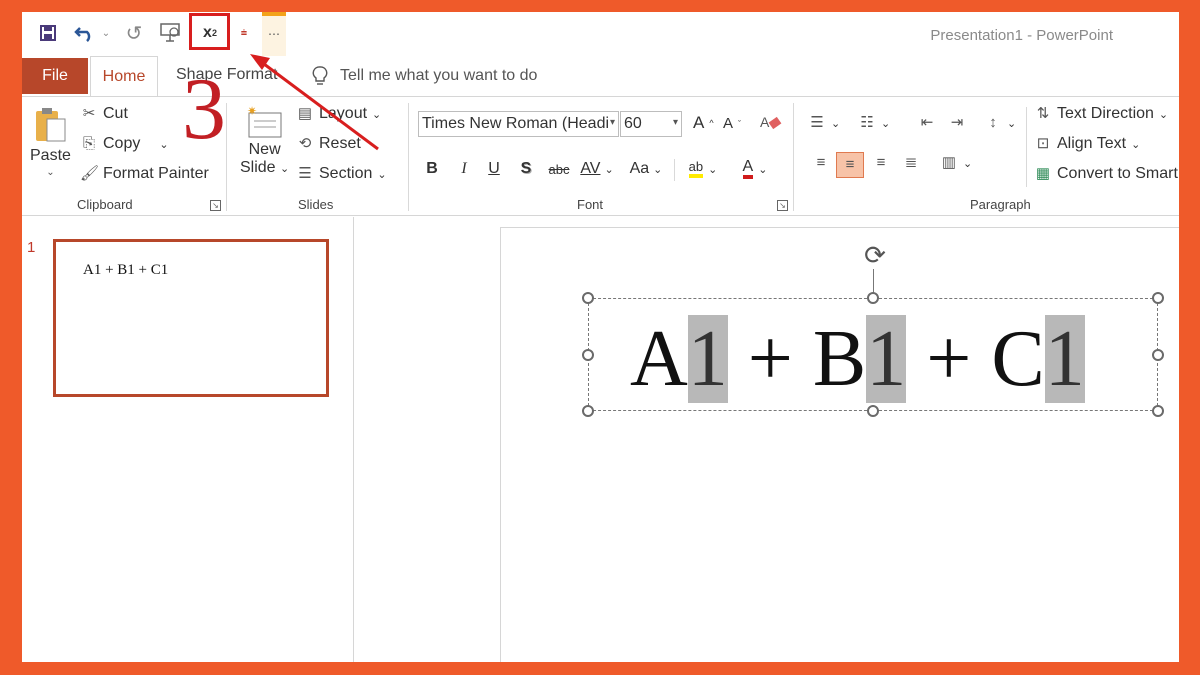 Image resolution: width=1200 pixels, height=675 pixels. What do you see at coordinates (343, 113) in the screenshot?
I see `layout-label: Layout` at bounding box center [343, 113].